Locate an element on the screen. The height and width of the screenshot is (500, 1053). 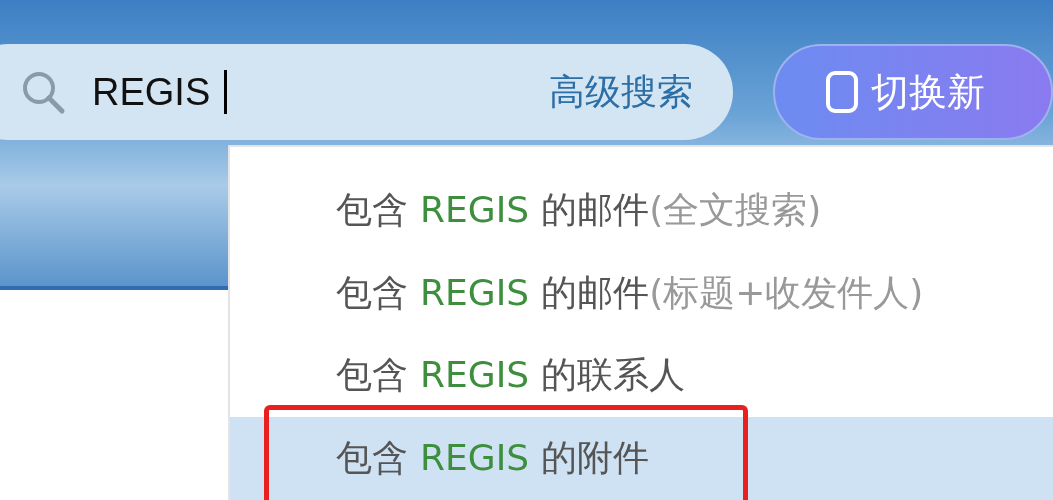
search-icon is located at coordinates (43, 92).